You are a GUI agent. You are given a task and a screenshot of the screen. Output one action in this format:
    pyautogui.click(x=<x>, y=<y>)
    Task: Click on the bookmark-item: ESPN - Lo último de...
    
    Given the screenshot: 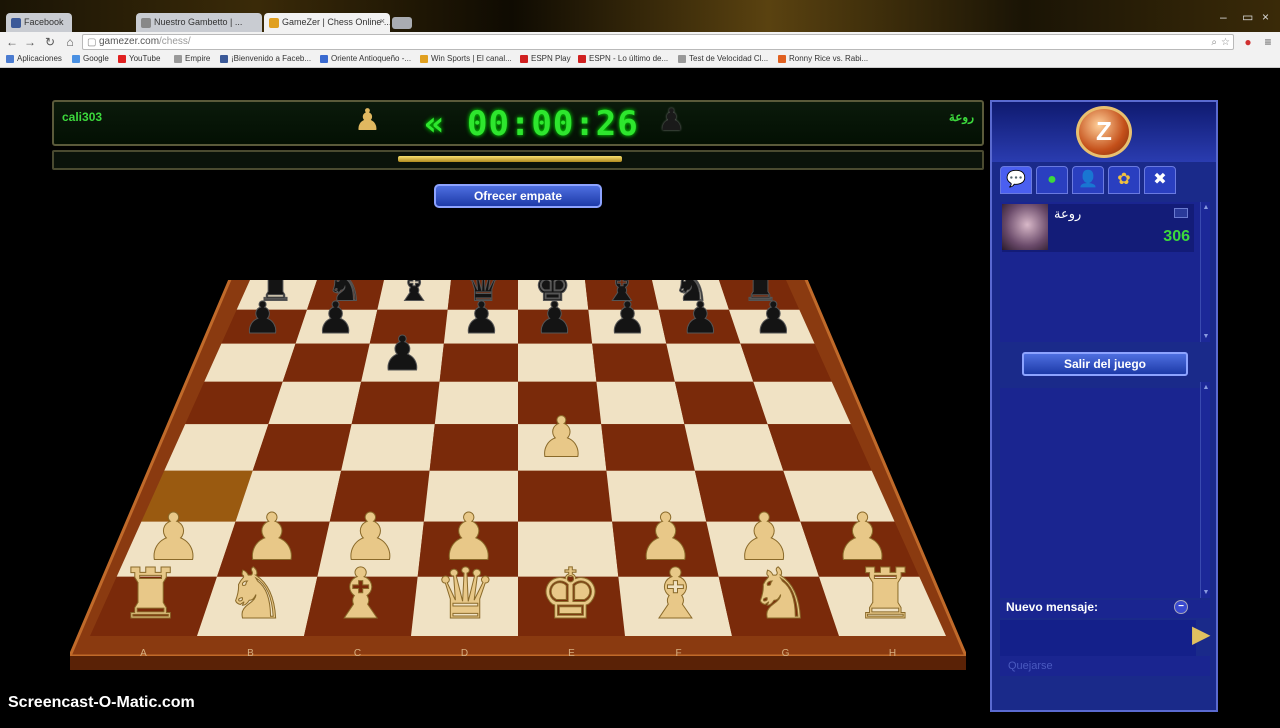 What is the action you would take?
    pyautogui.click(x=623, y=58)
    